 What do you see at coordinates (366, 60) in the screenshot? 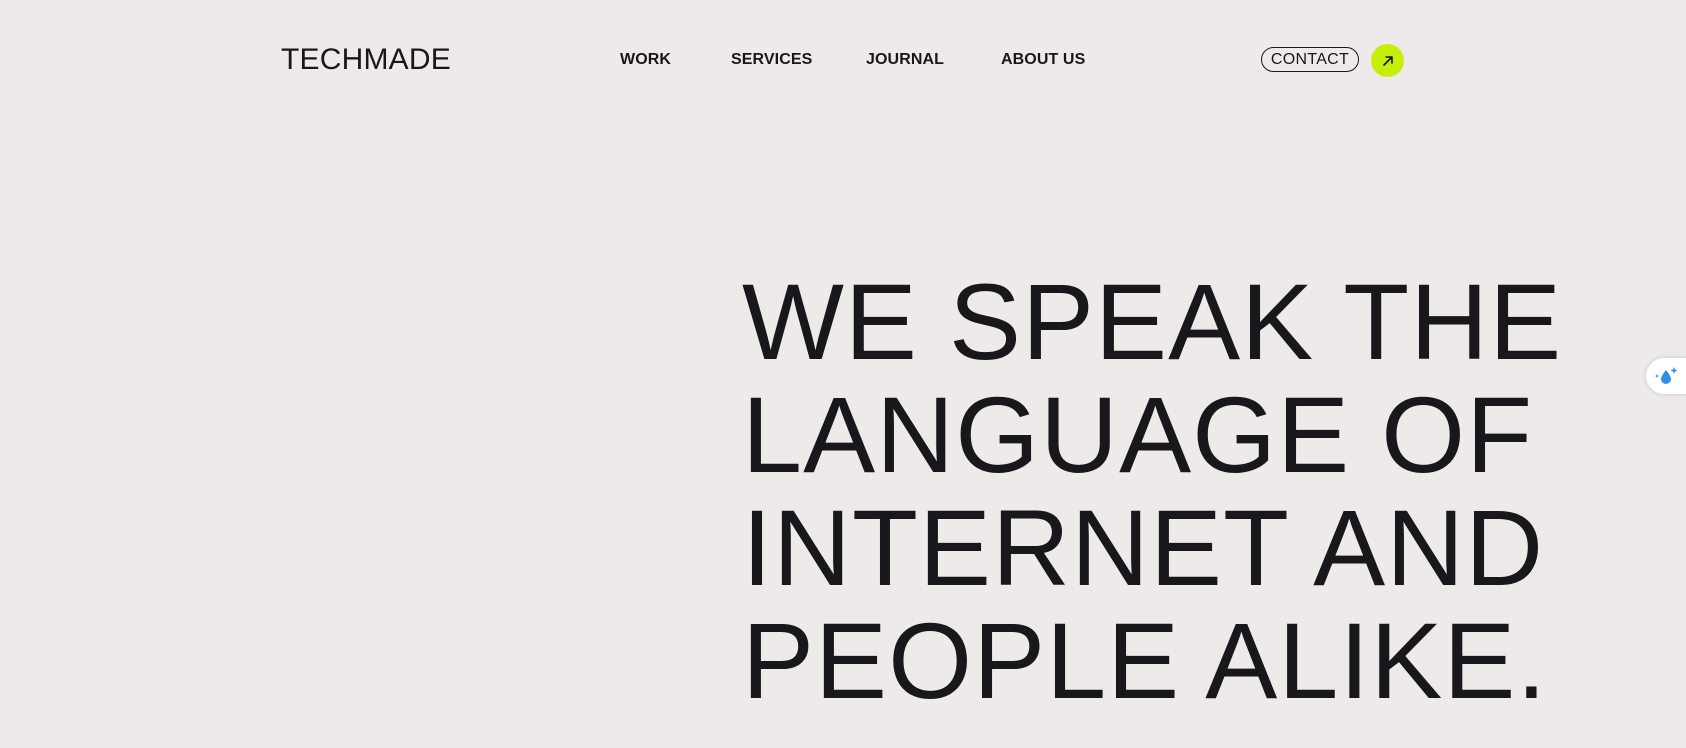
I see `site-logo: TECHMADE` at bounding box center [366, 60].